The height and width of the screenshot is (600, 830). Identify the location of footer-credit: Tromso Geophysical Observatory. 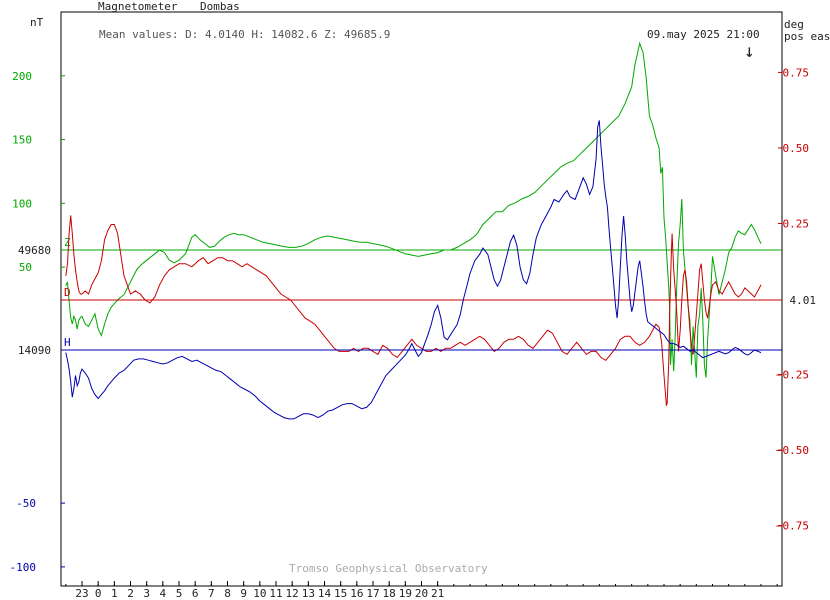
(388, 568).